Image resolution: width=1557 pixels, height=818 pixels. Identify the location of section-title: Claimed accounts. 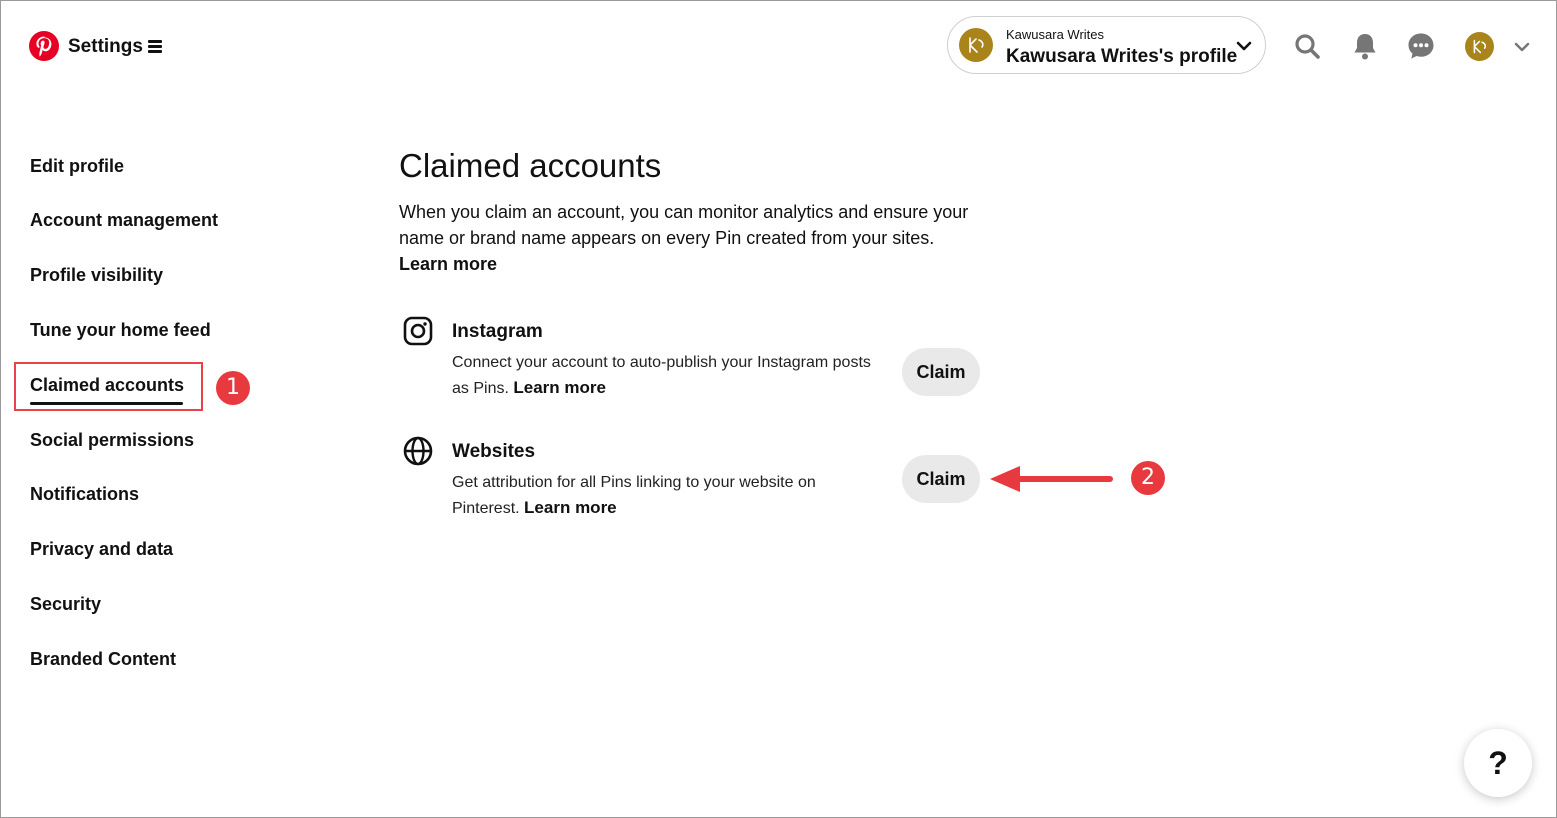
(530, 165).